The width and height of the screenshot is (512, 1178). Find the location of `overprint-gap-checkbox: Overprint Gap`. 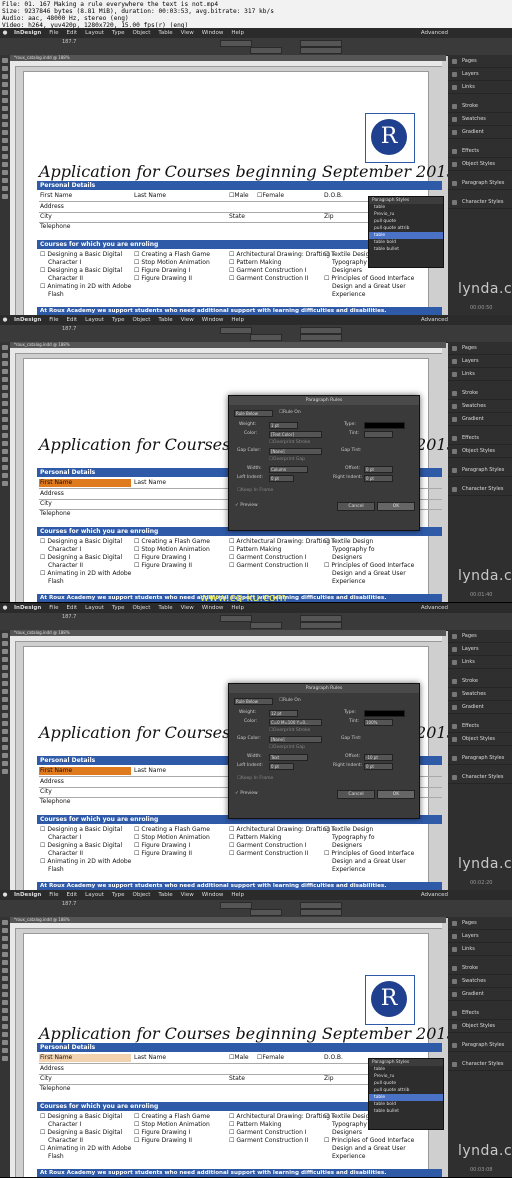

overprint-gap-checkbox: Overprint Gap is located at coordinates (287, 459).